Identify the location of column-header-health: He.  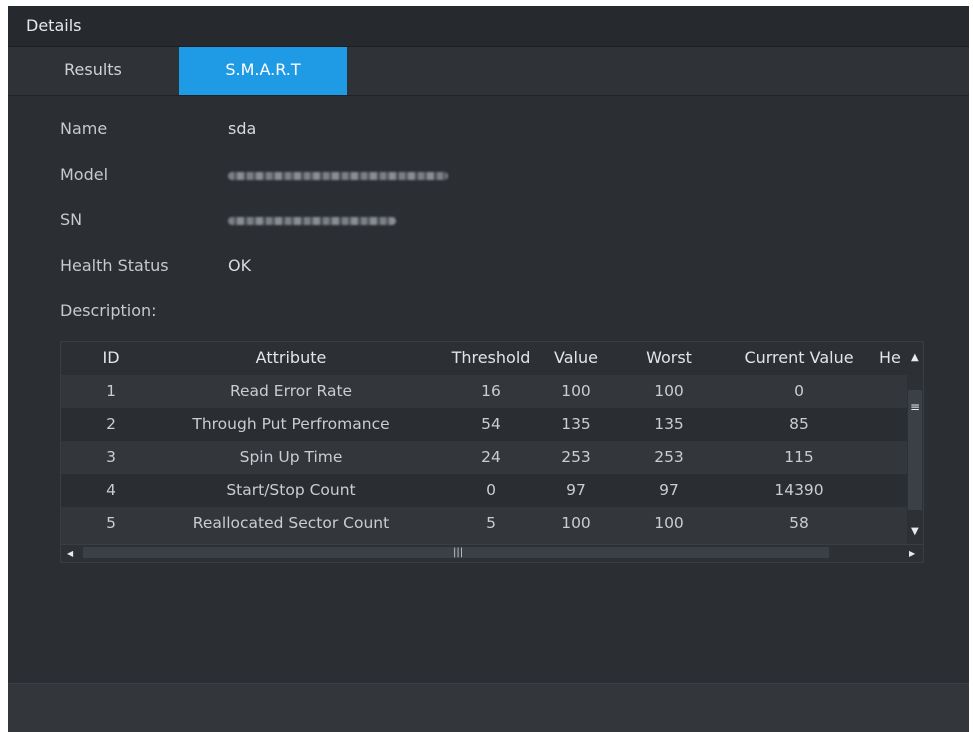
(892, 357).